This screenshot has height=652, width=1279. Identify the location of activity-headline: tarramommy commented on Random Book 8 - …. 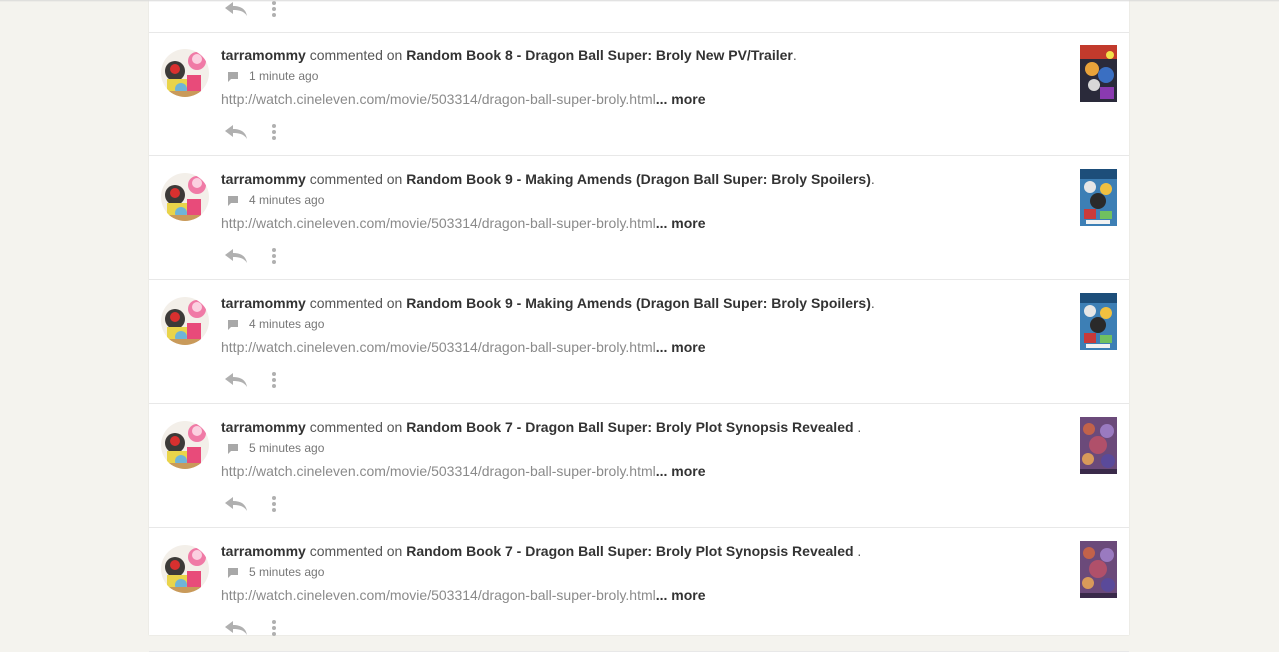
(509, 55).